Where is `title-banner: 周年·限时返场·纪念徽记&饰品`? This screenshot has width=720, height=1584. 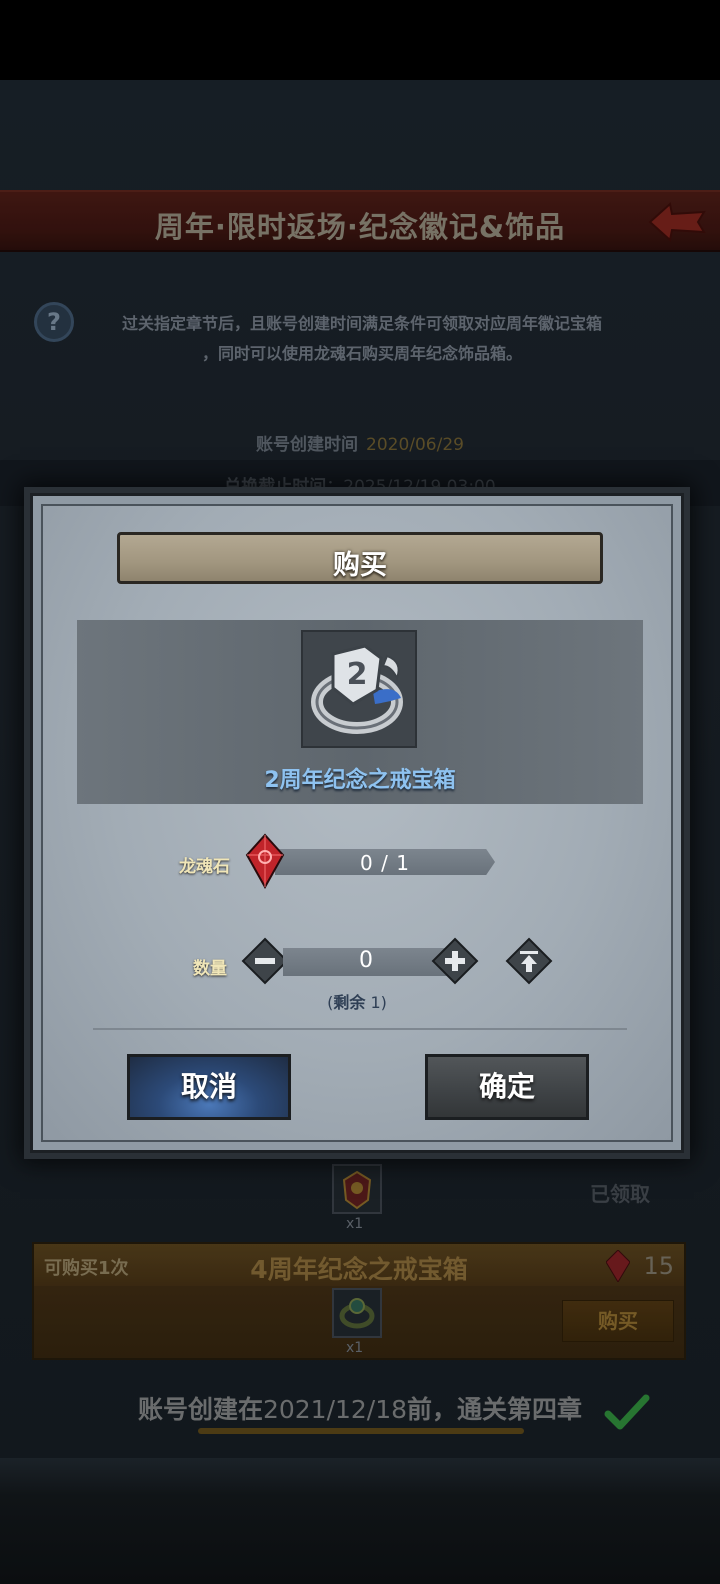 title-banner: 周年·限时返场·纪念徽记&饰品 is located at coordinates (360, 221).